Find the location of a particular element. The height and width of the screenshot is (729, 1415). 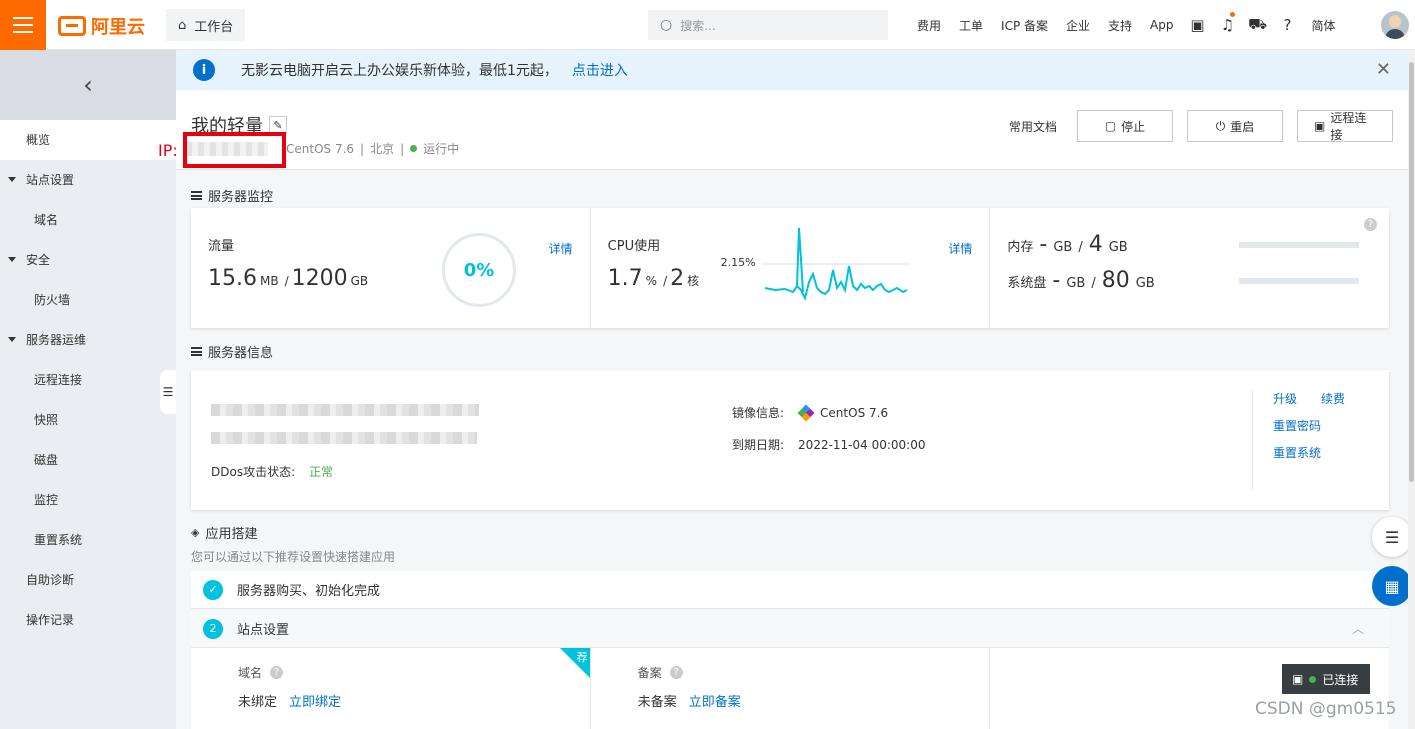

cpu-detail-link: 详情 is located at coordinates (960, 248).